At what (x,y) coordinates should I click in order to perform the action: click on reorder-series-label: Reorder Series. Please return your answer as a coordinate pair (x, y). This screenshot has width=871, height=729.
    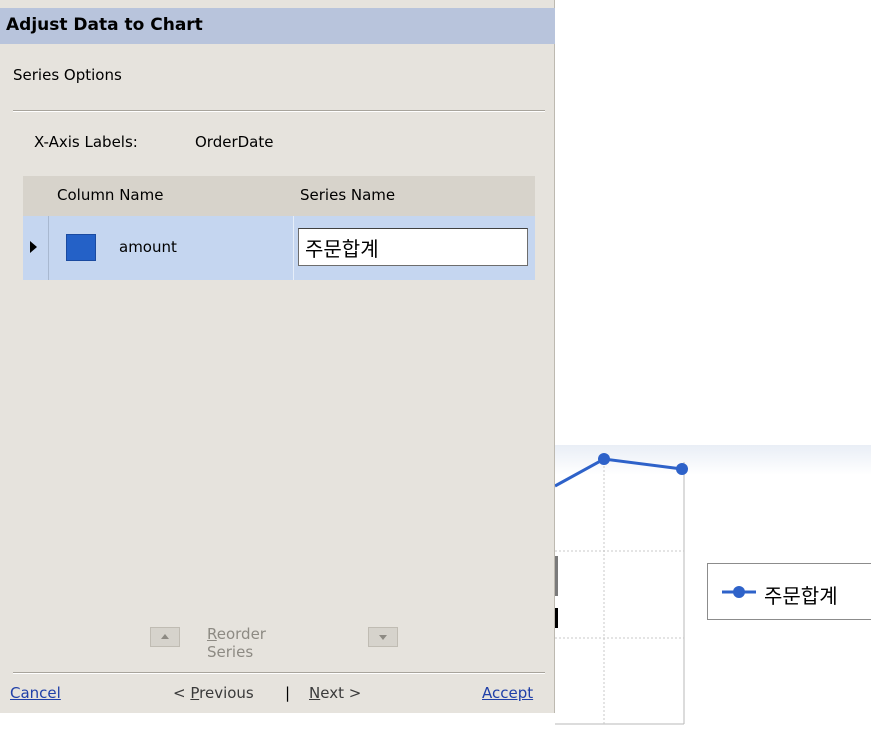
    Looking at the image, I should click on (236, 643).